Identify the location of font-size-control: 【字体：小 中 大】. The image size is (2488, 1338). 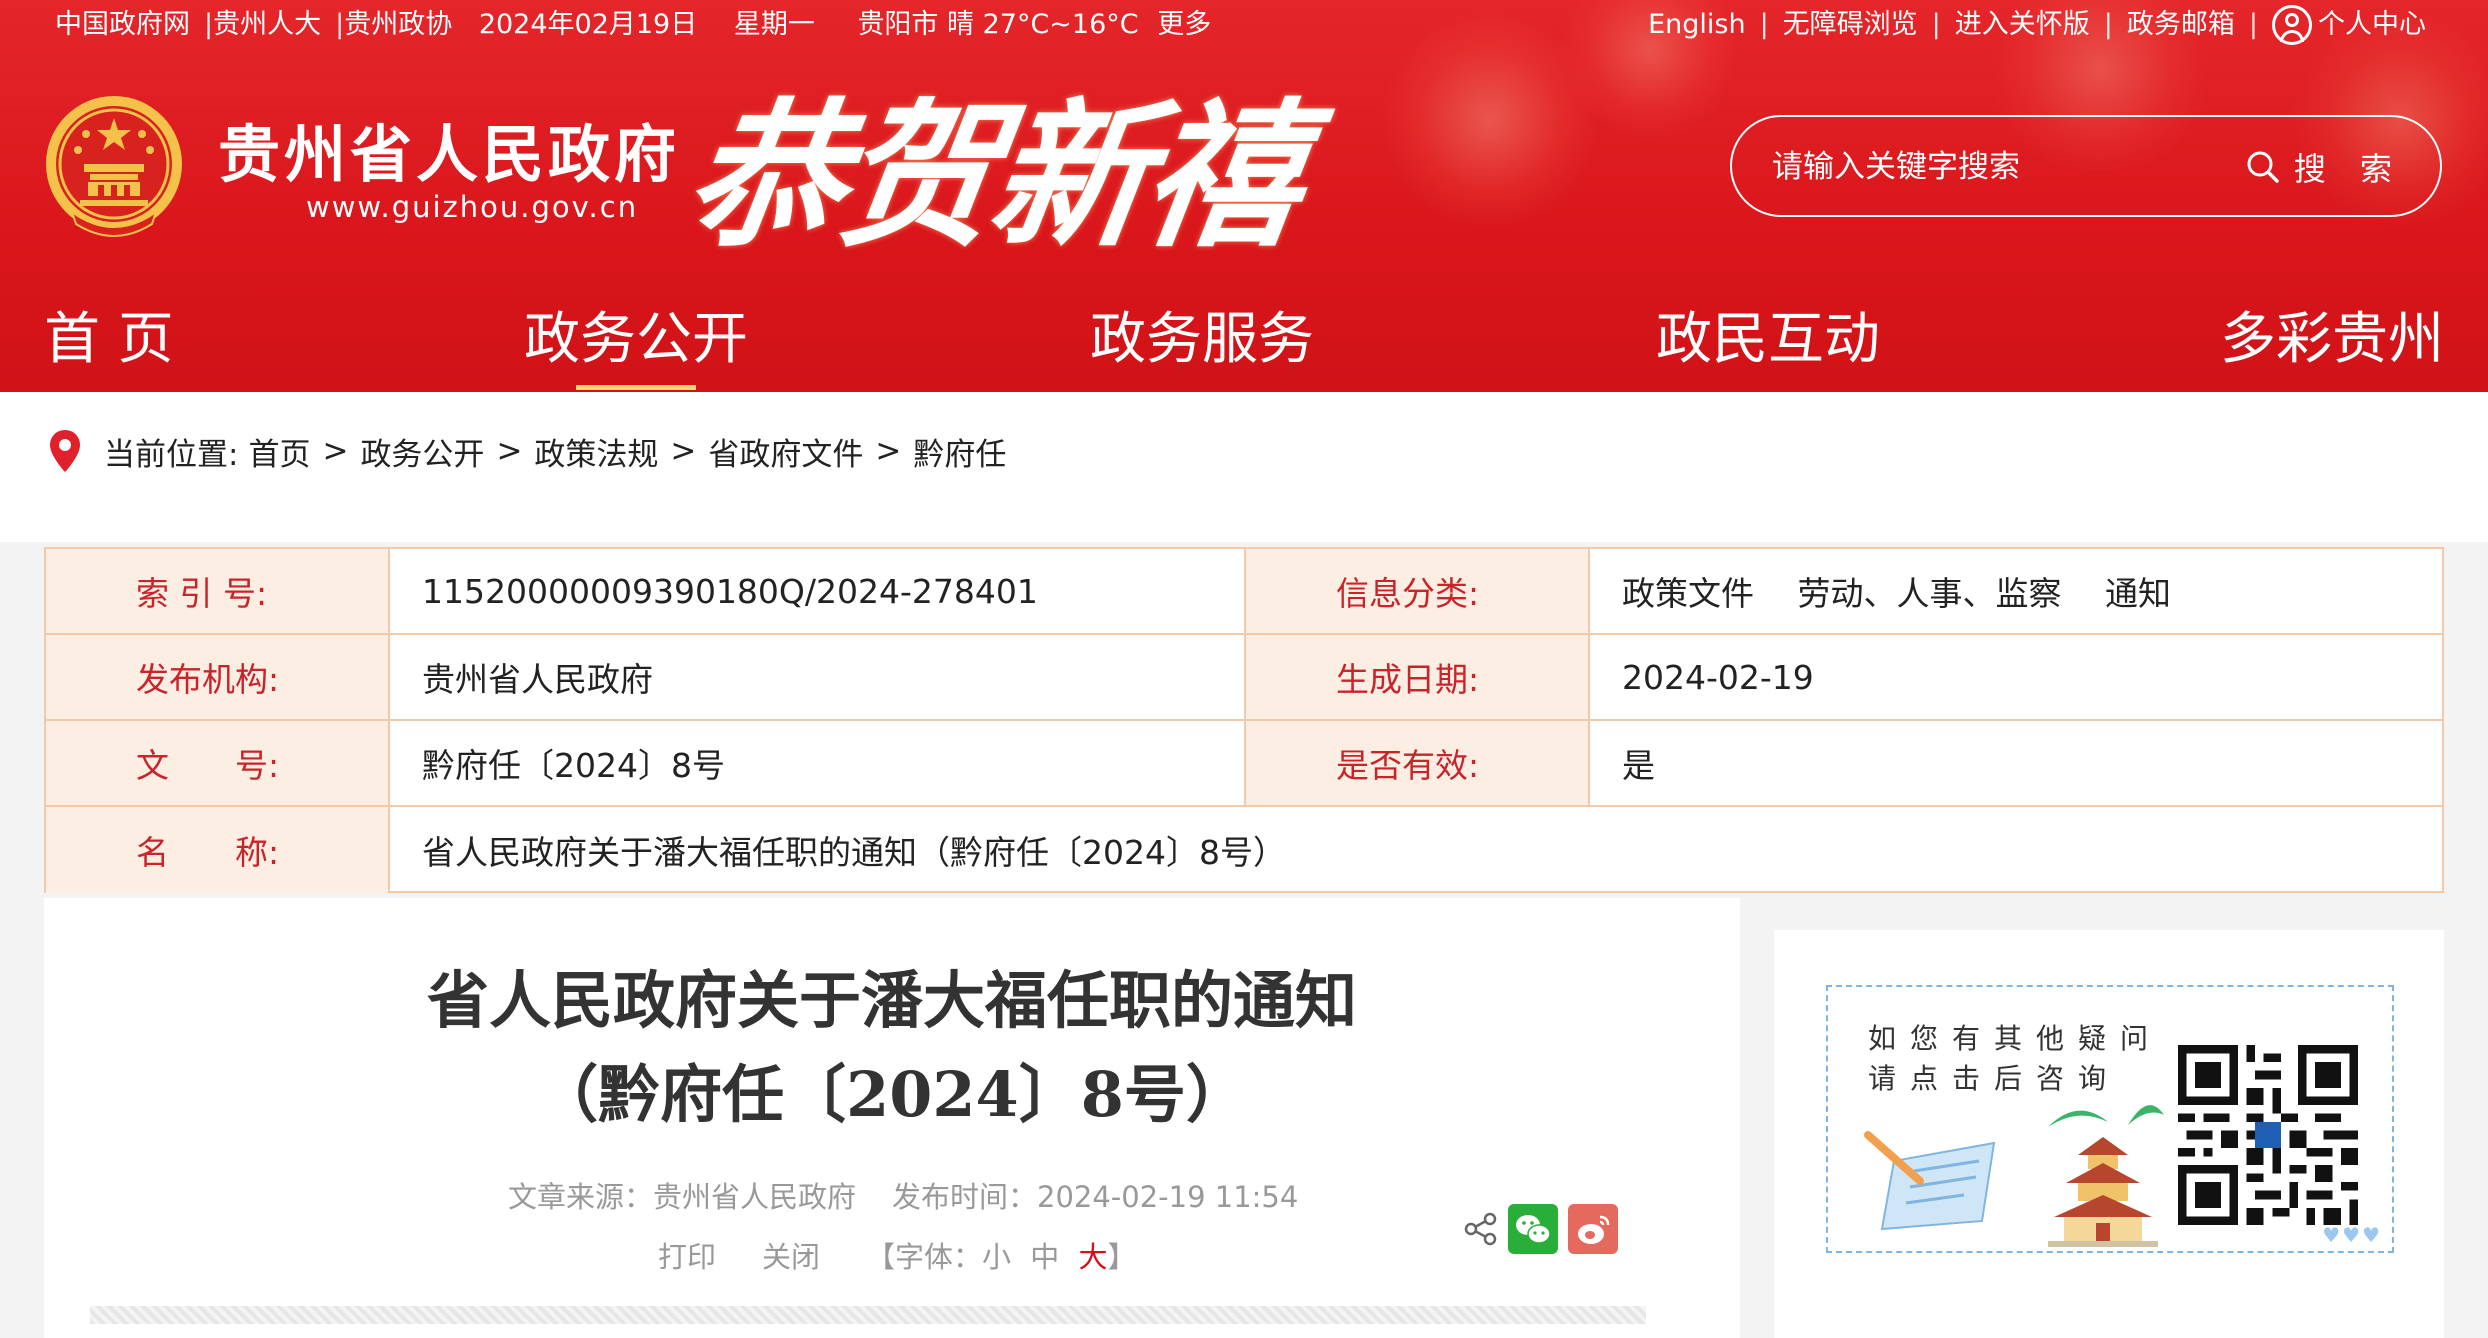
(1001, 1255).